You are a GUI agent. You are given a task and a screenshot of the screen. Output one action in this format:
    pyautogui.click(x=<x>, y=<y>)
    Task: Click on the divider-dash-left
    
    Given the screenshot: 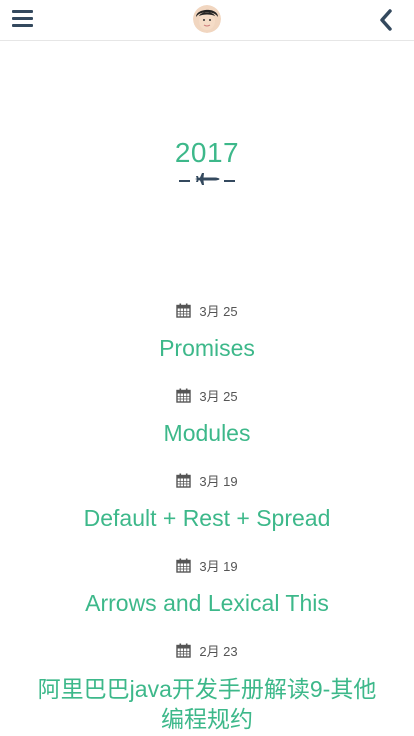 What is the action you would take?
    pyautogui.click(x=184, y=181)
    